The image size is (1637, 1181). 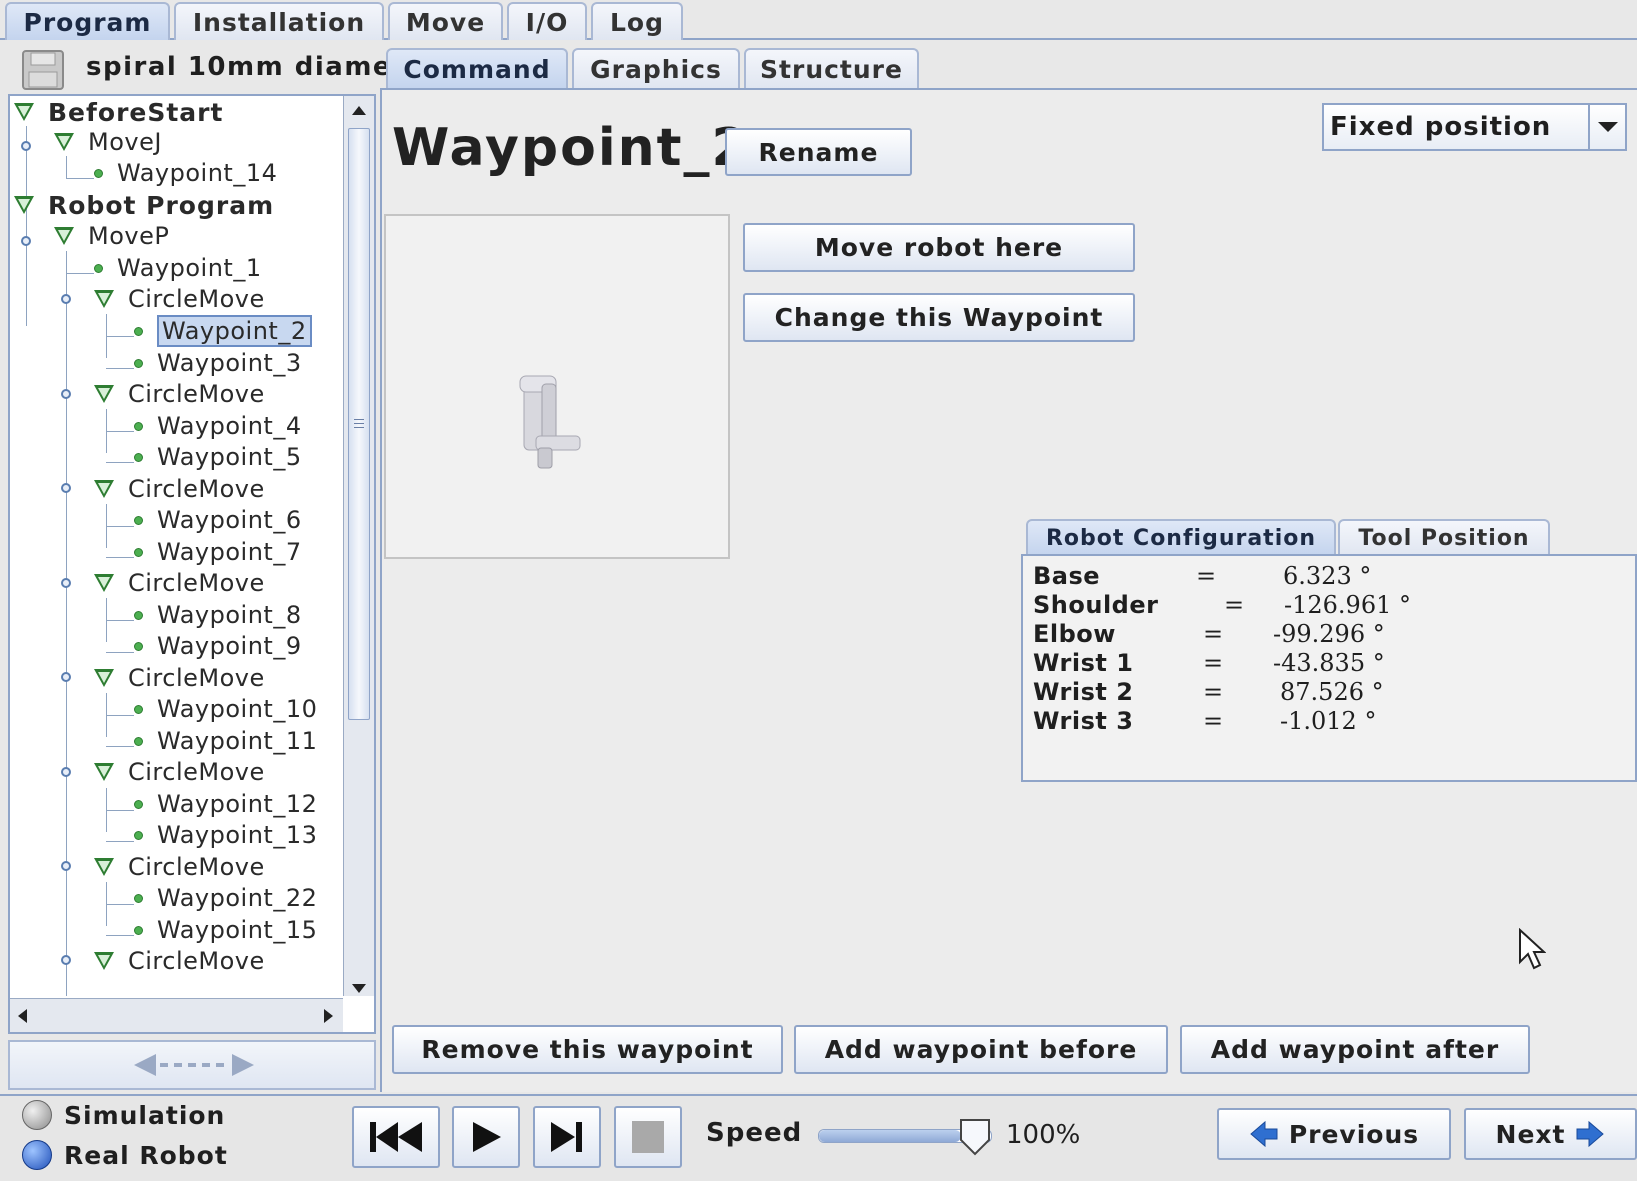 I want to click on real-robot-radio: Real Robot, so click(x=125, y=1155).